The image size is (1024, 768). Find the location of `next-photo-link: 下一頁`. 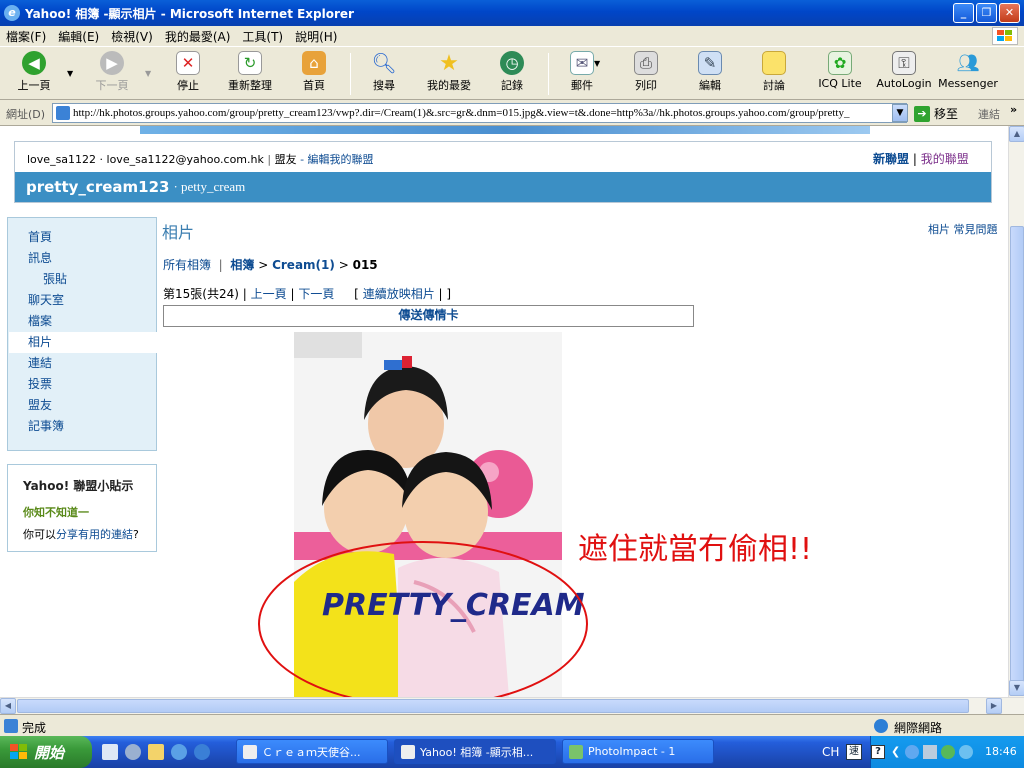

next-photo-link: 下一頁 is located at coordinates (316, 294).